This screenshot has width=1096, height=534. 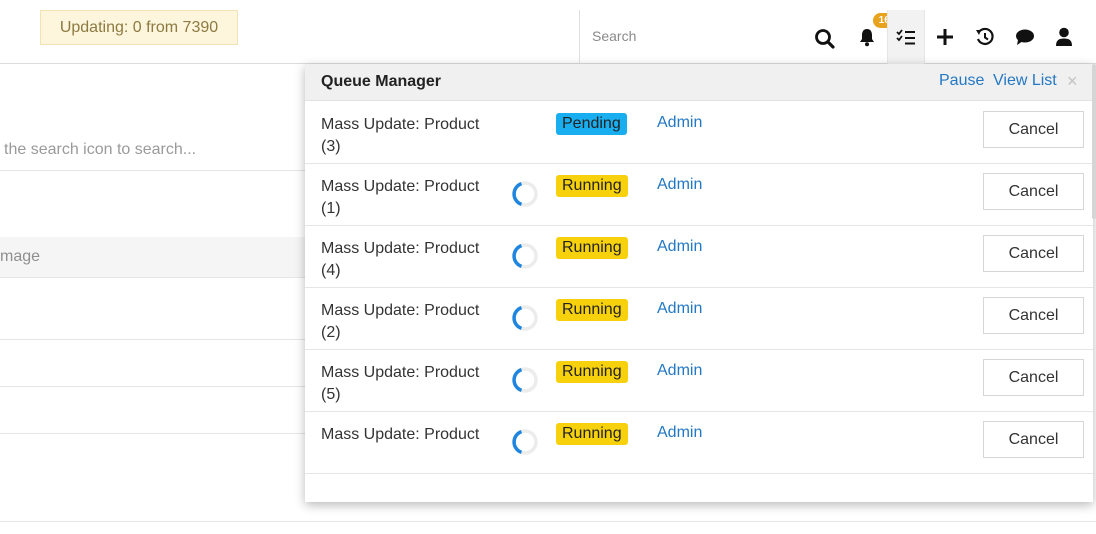 What do you see at coordinates (400, 434) in the screenshot?
I see `queue-item-name: Mass Update: Product` at bounding box center [400, 434].